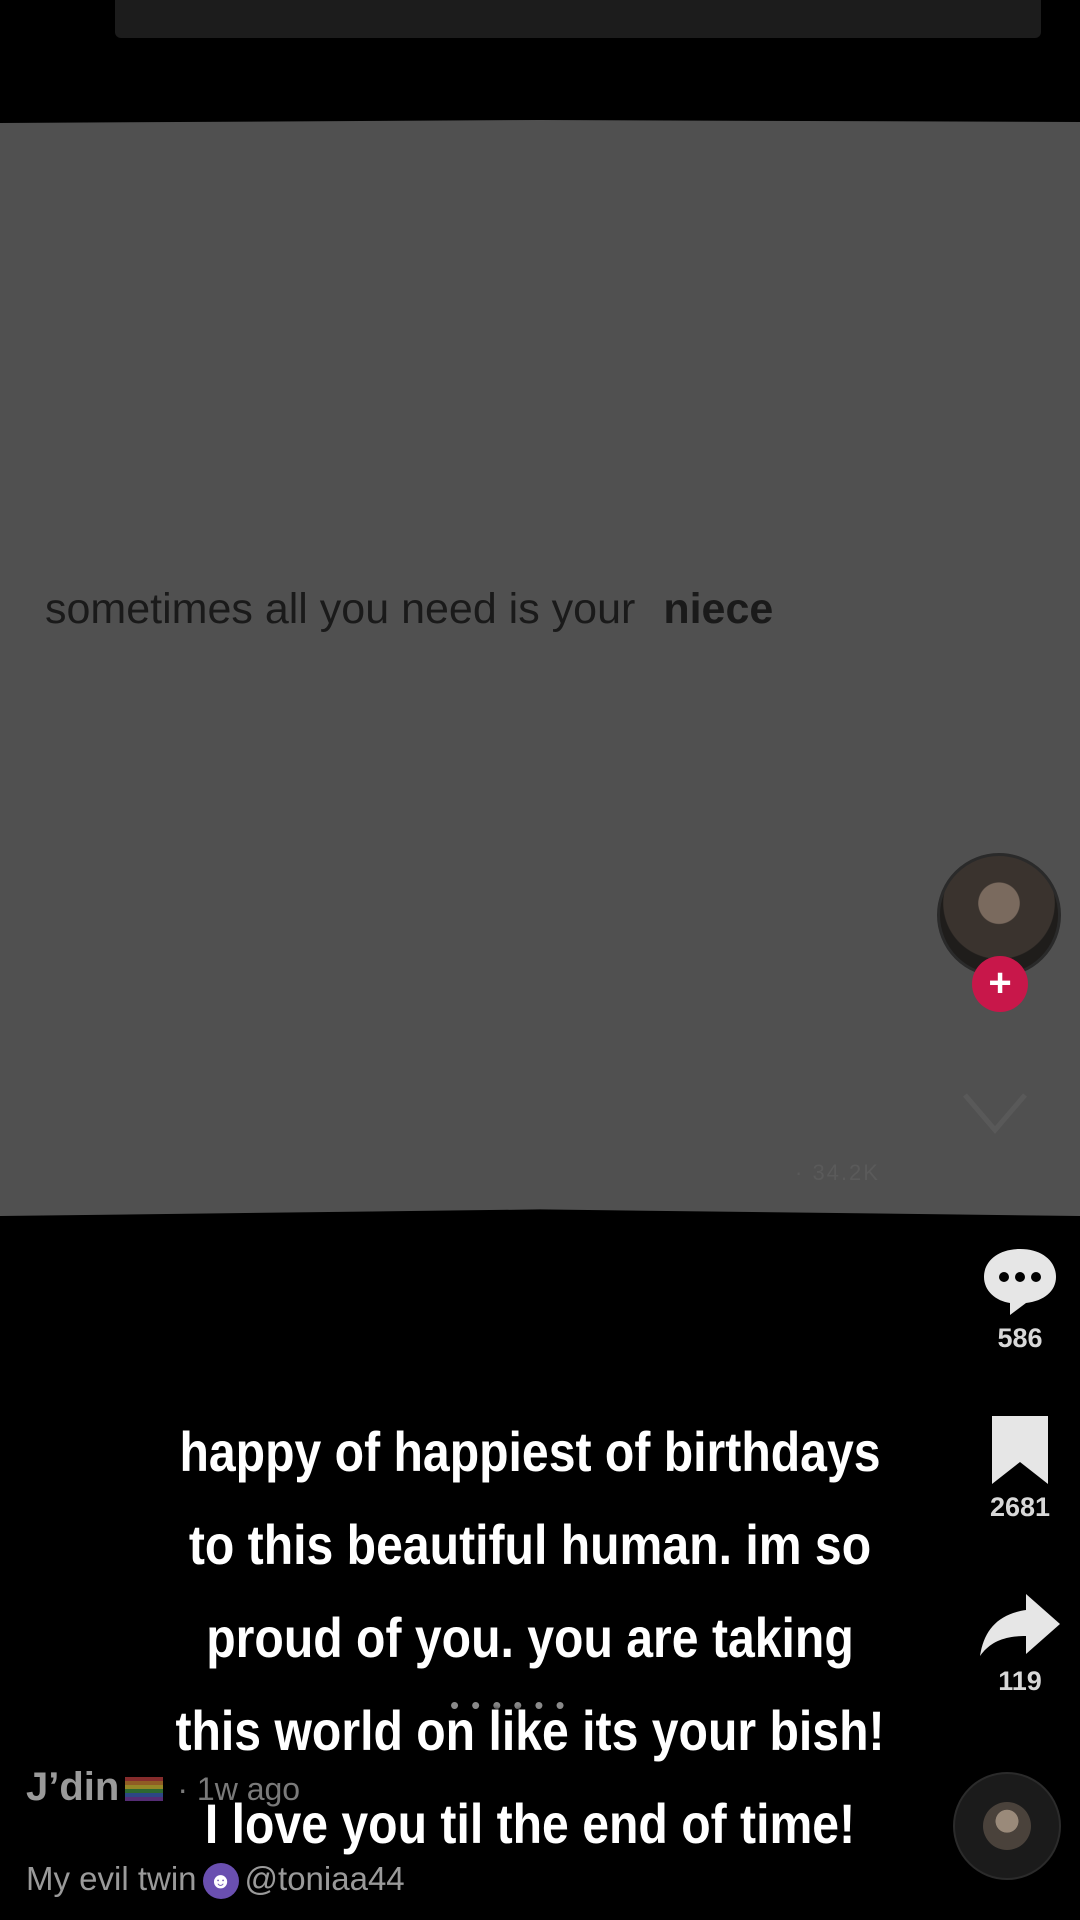 The height and width of the screenshot is (1920, 1080). Describe the element at coordinates (144, 1789) in the screenshot. I see `rainbow-flag-icon` at that location.